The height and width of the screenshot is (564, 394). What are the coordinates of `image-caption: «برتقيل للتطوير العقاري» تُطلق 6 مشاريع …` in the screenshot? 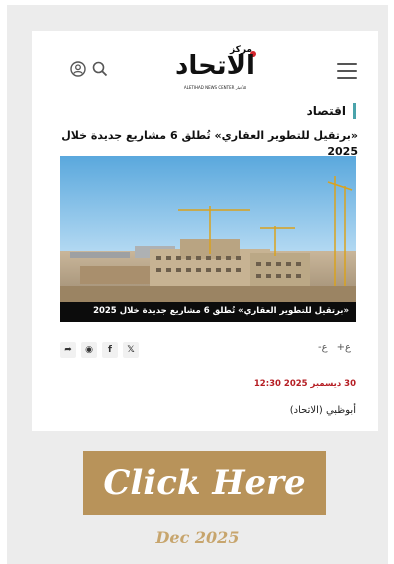 It's located at (208, 312).